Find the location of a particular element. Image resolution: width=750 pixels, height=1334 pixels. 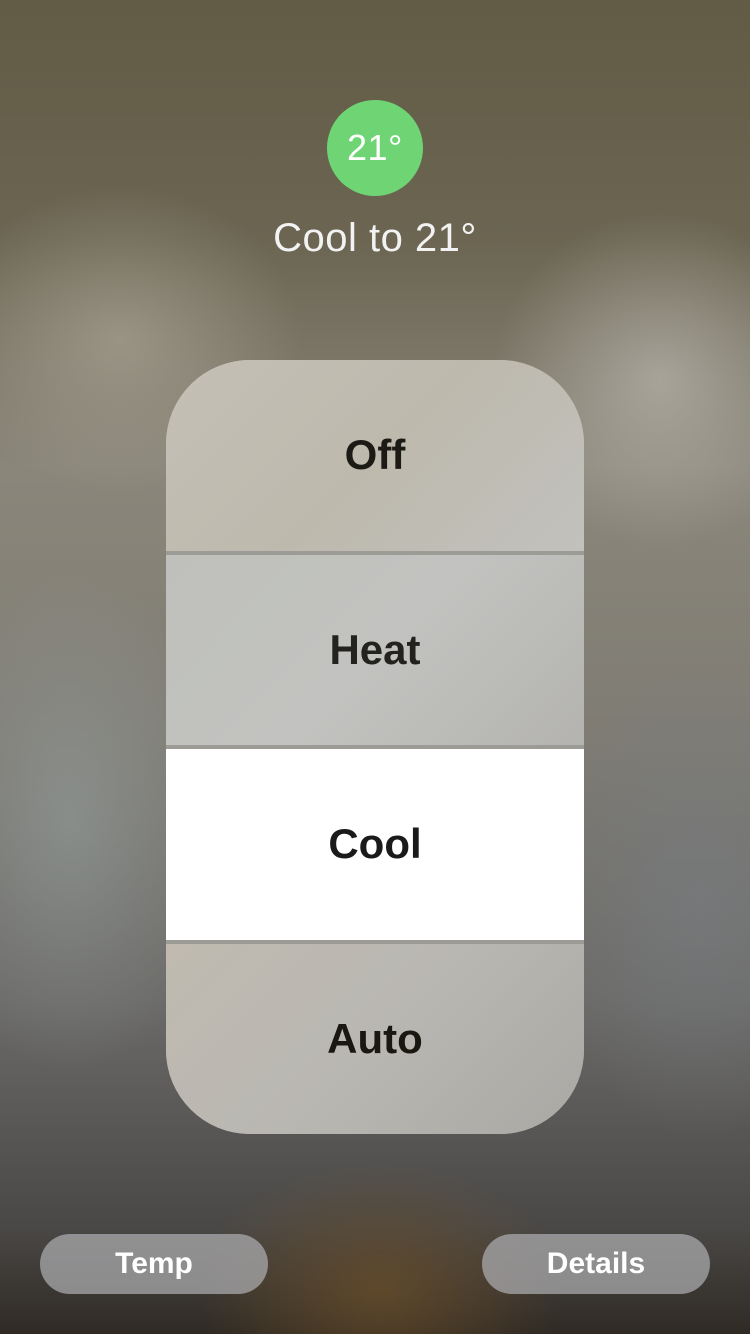

mode-option-cool: Cool is located at coordinates (375, 842).